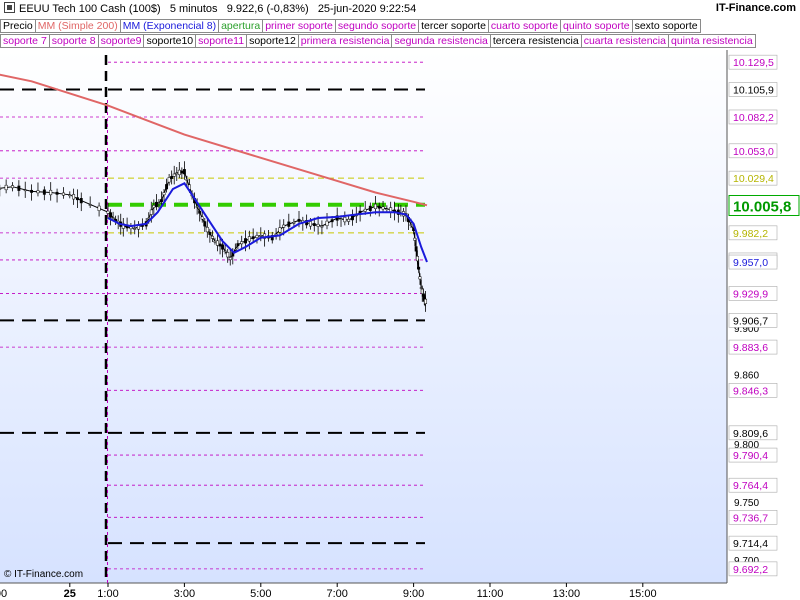  Describe the element at coordinates (184, 594) in the screenshot. I see `time-tick-label: 3:00` at that location.